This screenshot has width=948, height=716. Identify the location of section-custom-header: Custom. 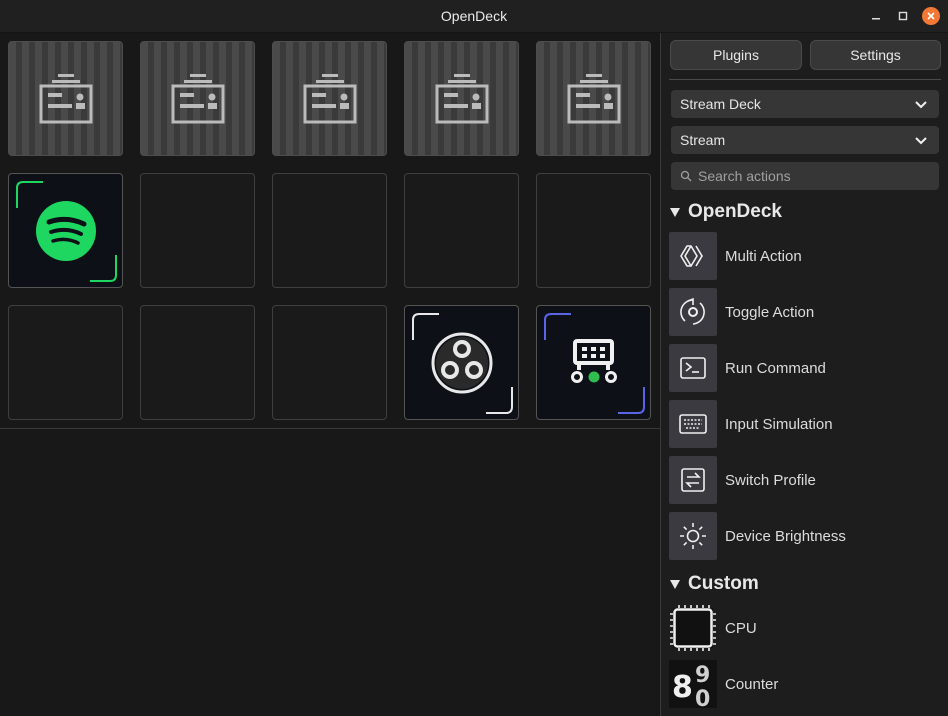
(714, 584).